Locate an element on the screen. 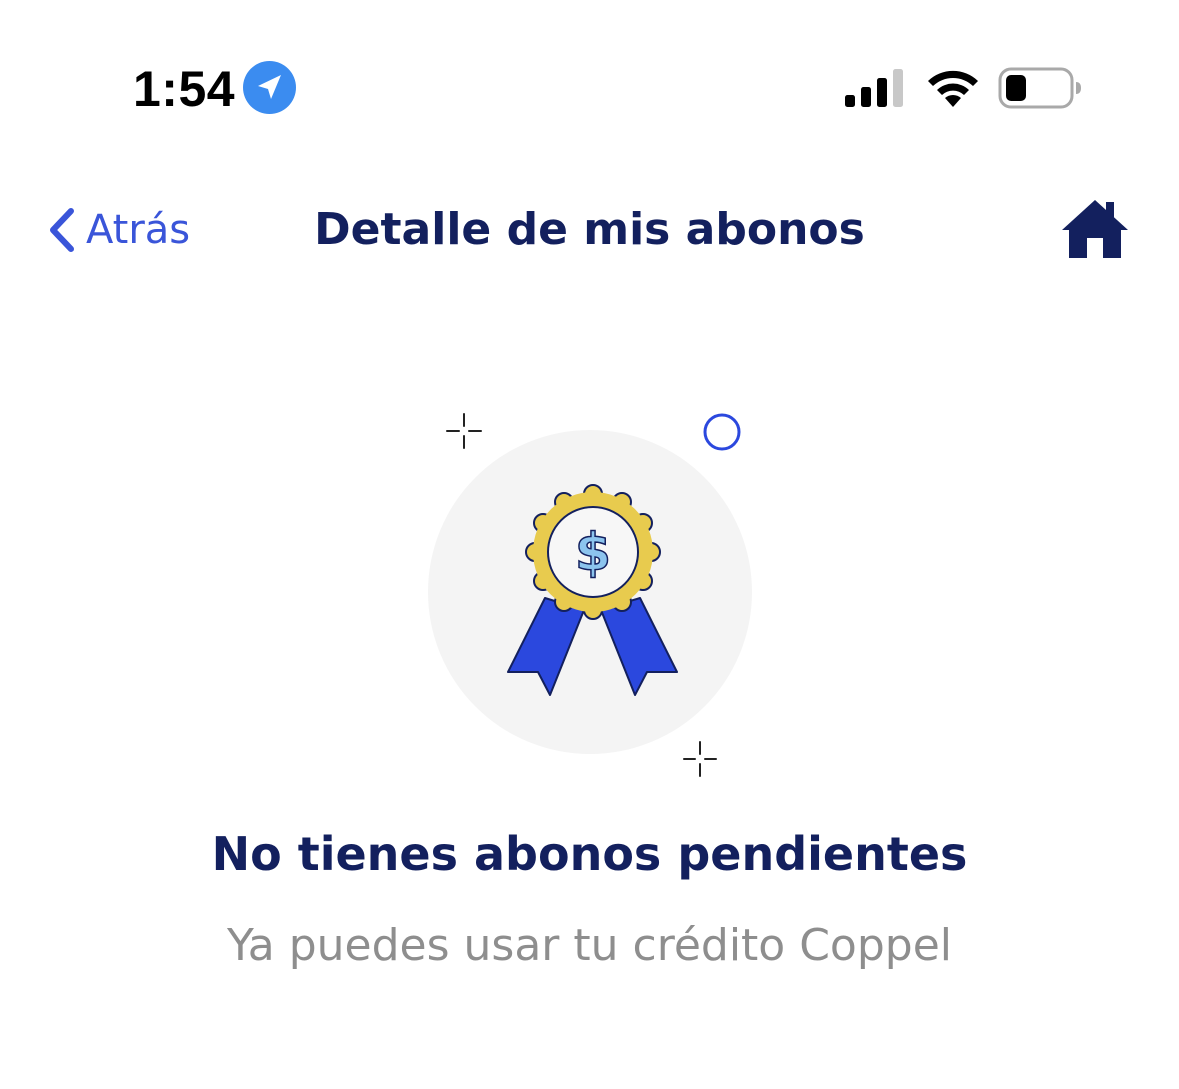  back-button-label: Atrás is located at coordinates (138, 230).